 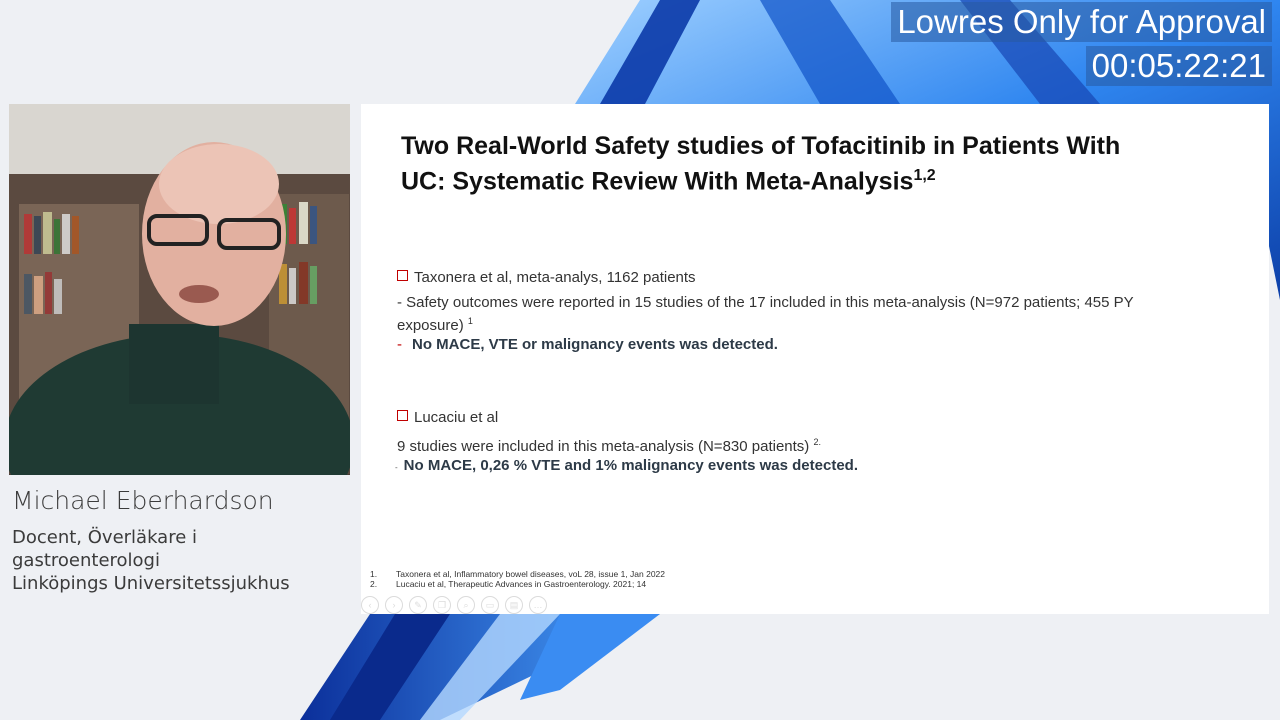 What do you see at coordinates (456, 417) in the screenshot?
I see `study2-heading-text: Lucaciu et al` at bounding box center [456, 417].